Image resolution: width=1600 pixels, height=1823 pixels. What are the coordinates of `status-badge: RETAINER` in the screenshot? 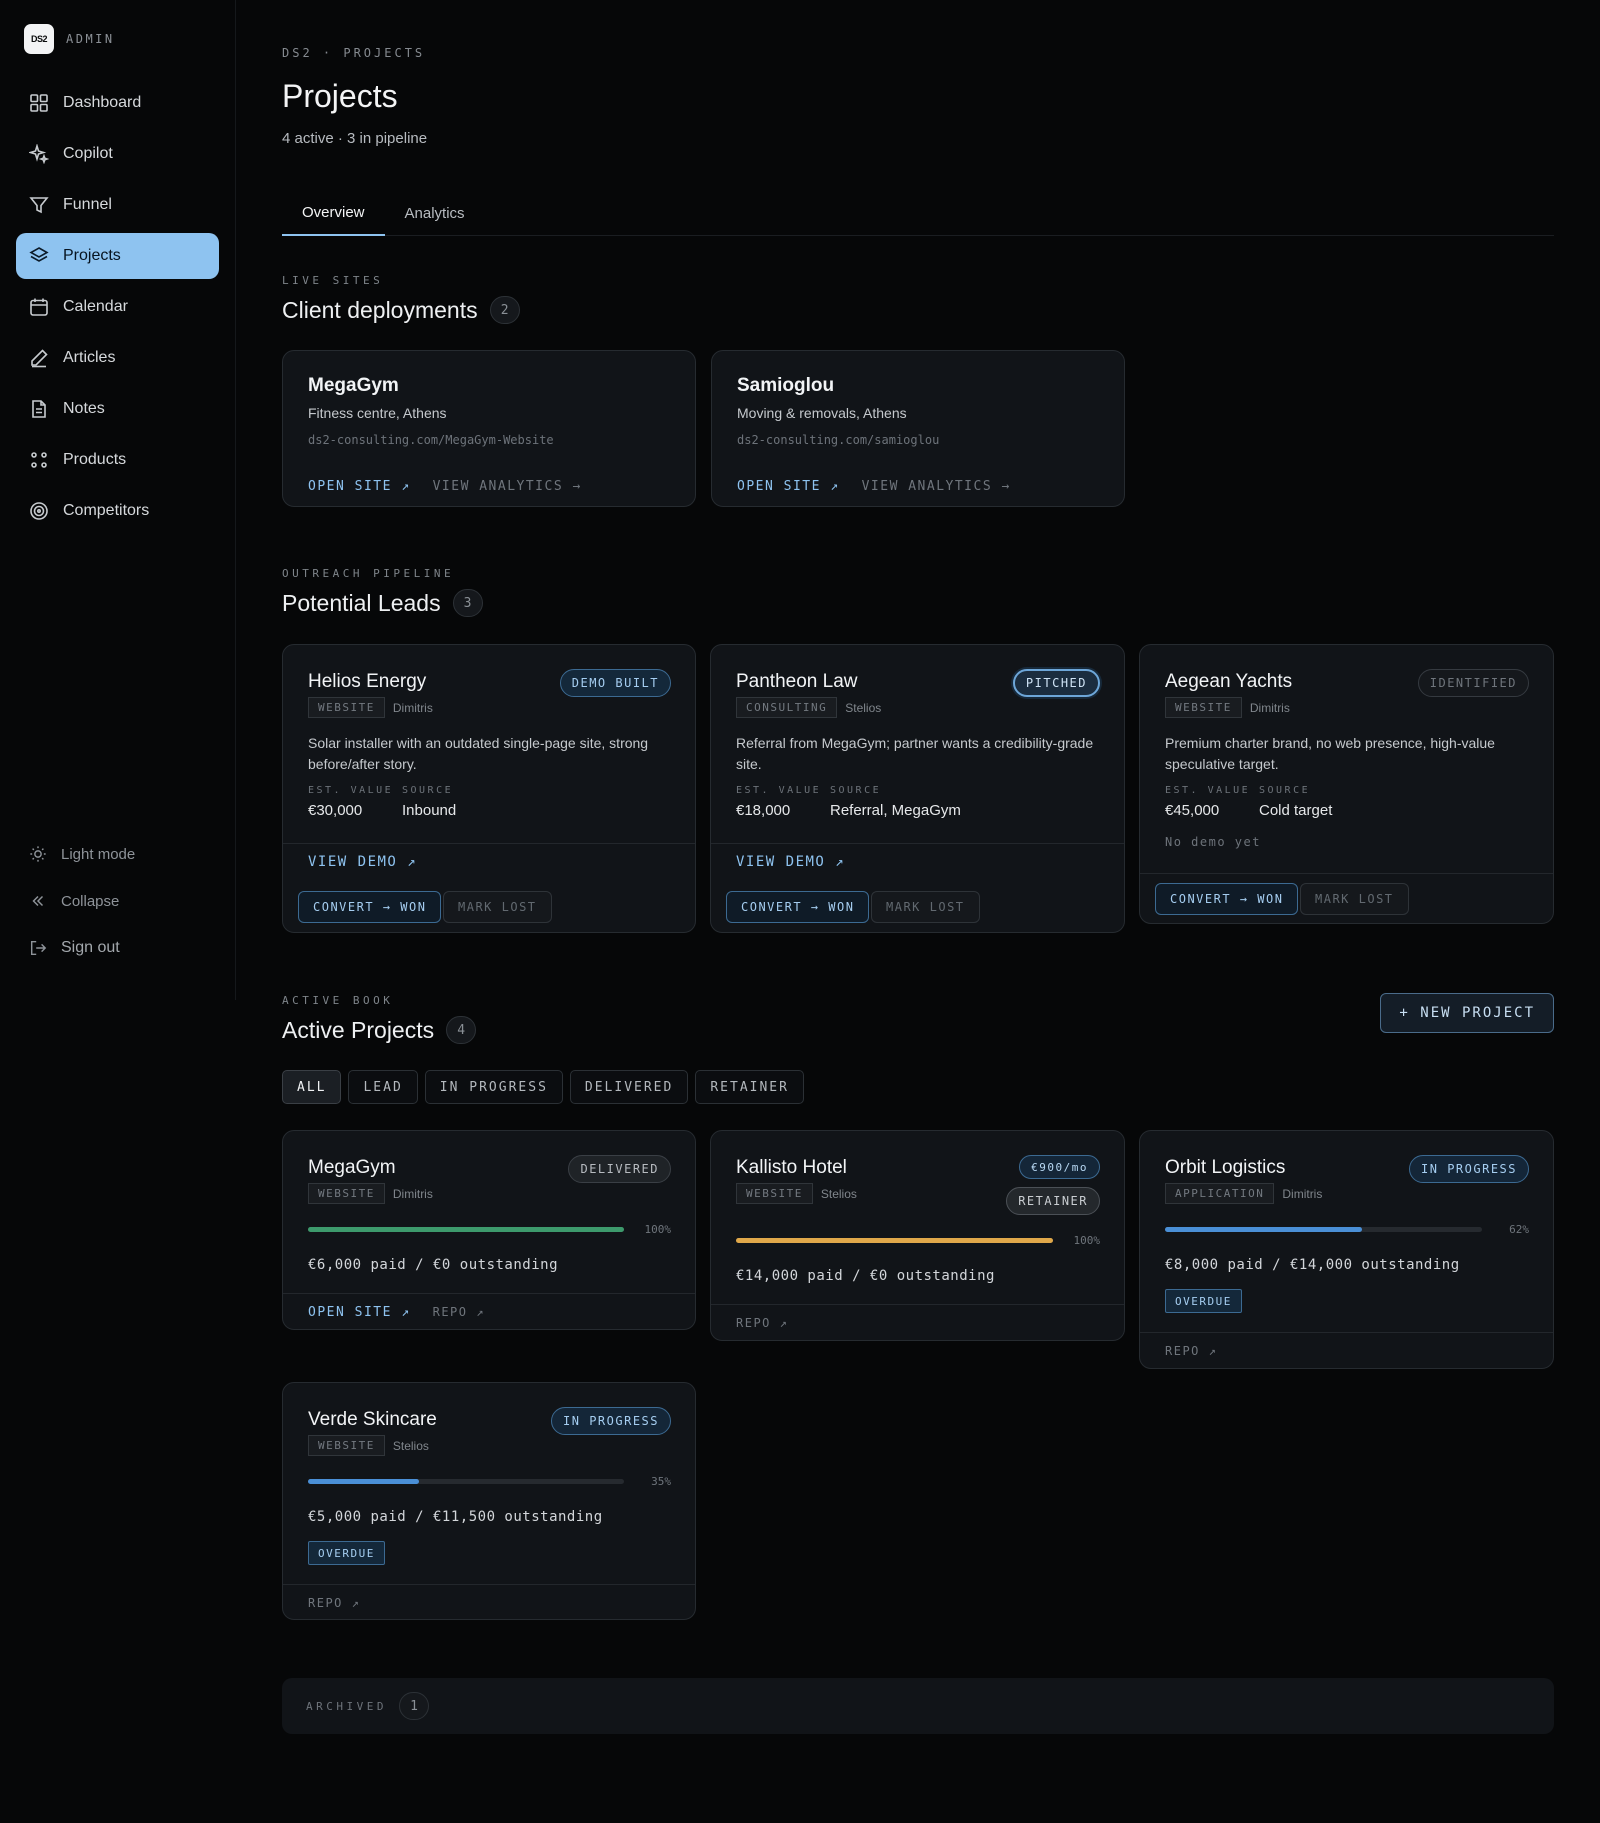 It's located at (1053, 1201).